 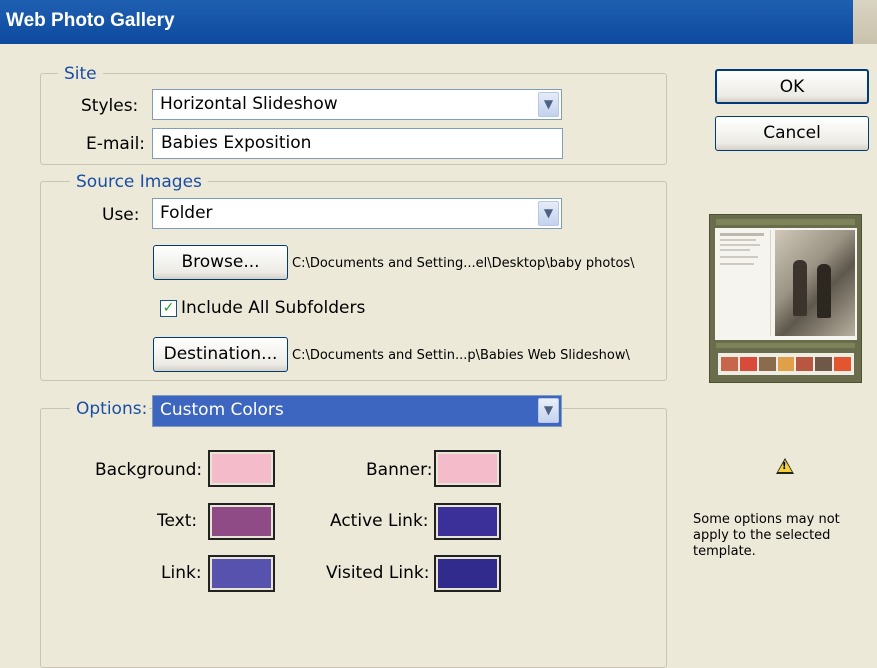 What do you see at coordinates (139, 182) in the screenshot?
I see `source-images-legend: Source Images` at bounding box center [139, 182].